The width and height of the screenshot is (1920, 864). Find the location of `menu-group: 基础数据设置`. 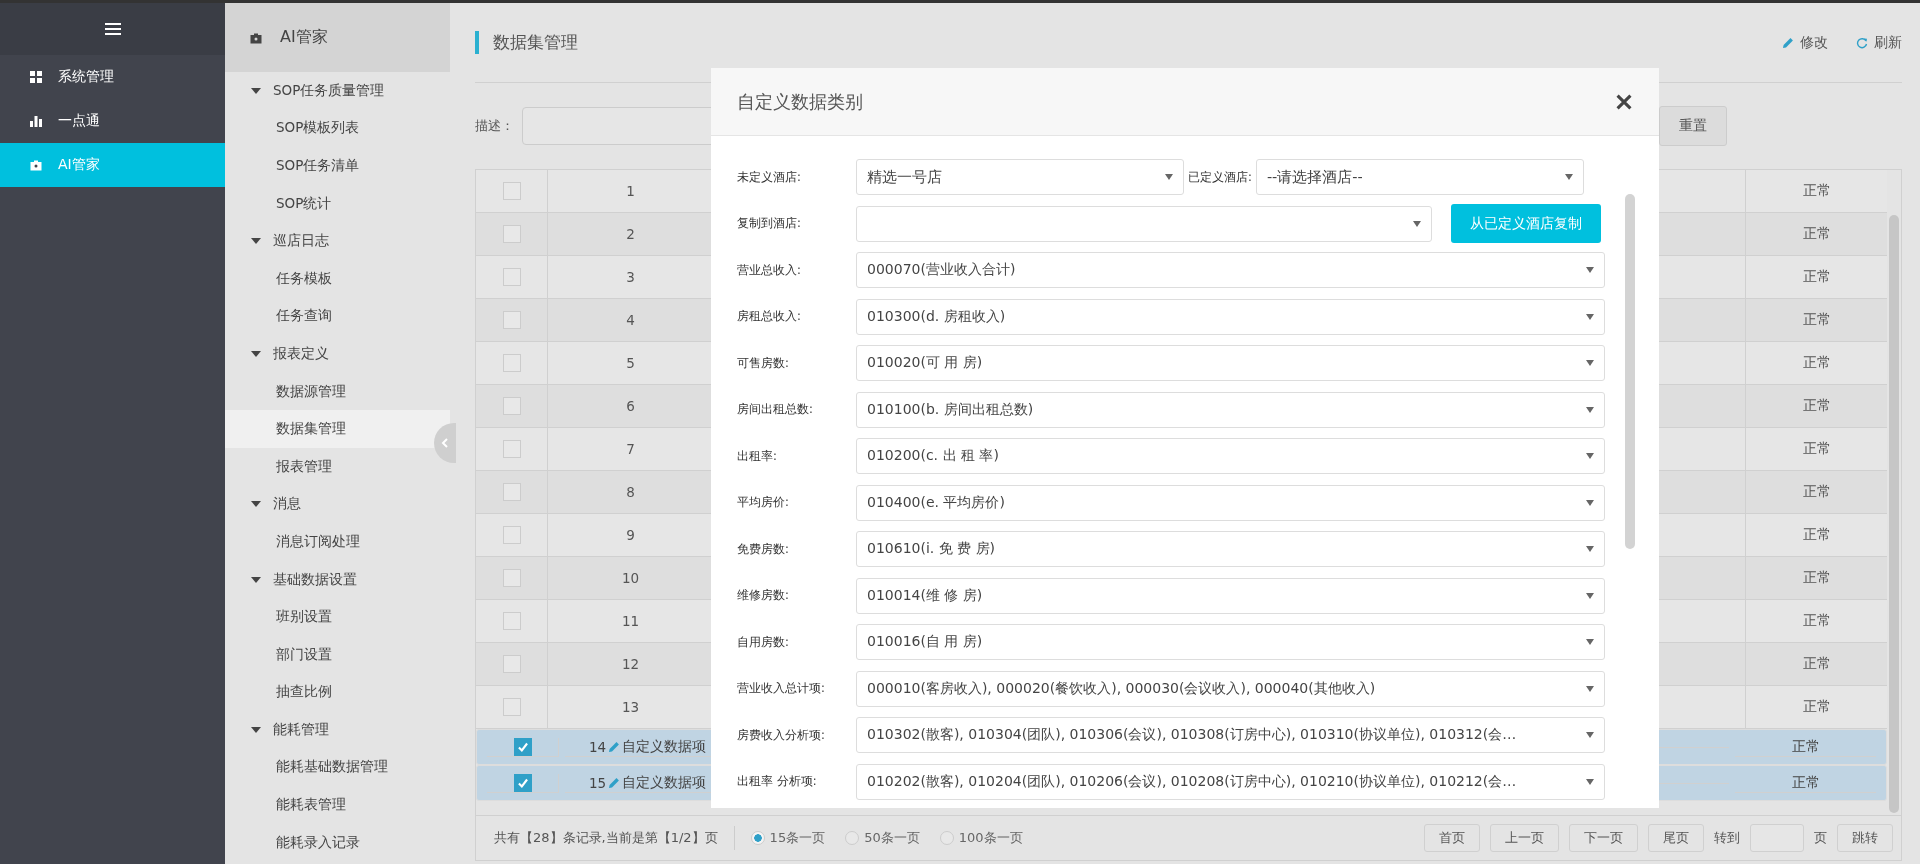

menu-group: 基础数据设置 is located at coordinates (337, 579).